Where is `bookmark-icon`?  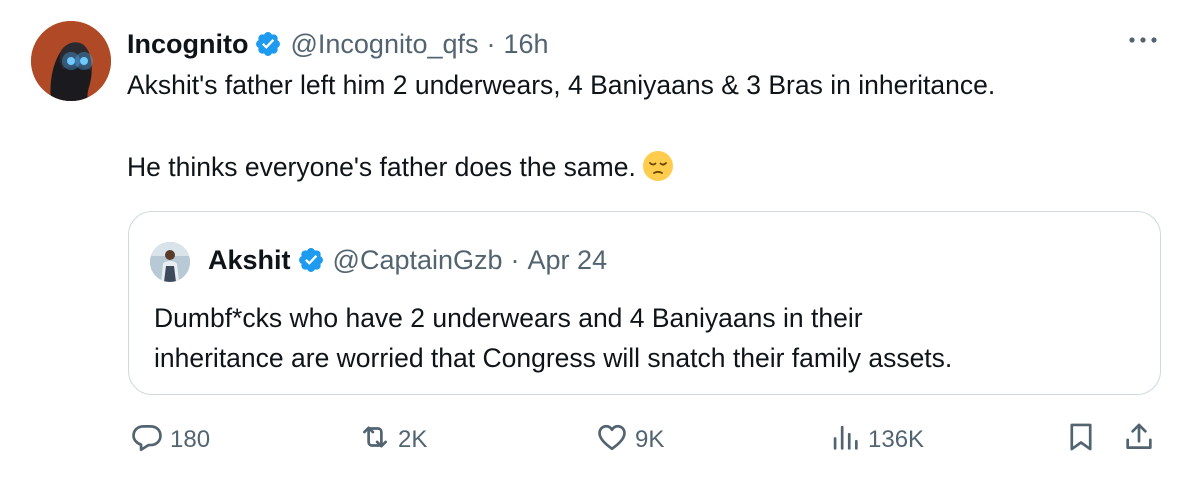 bookmark-icon is located at coordinates (1081, 440).